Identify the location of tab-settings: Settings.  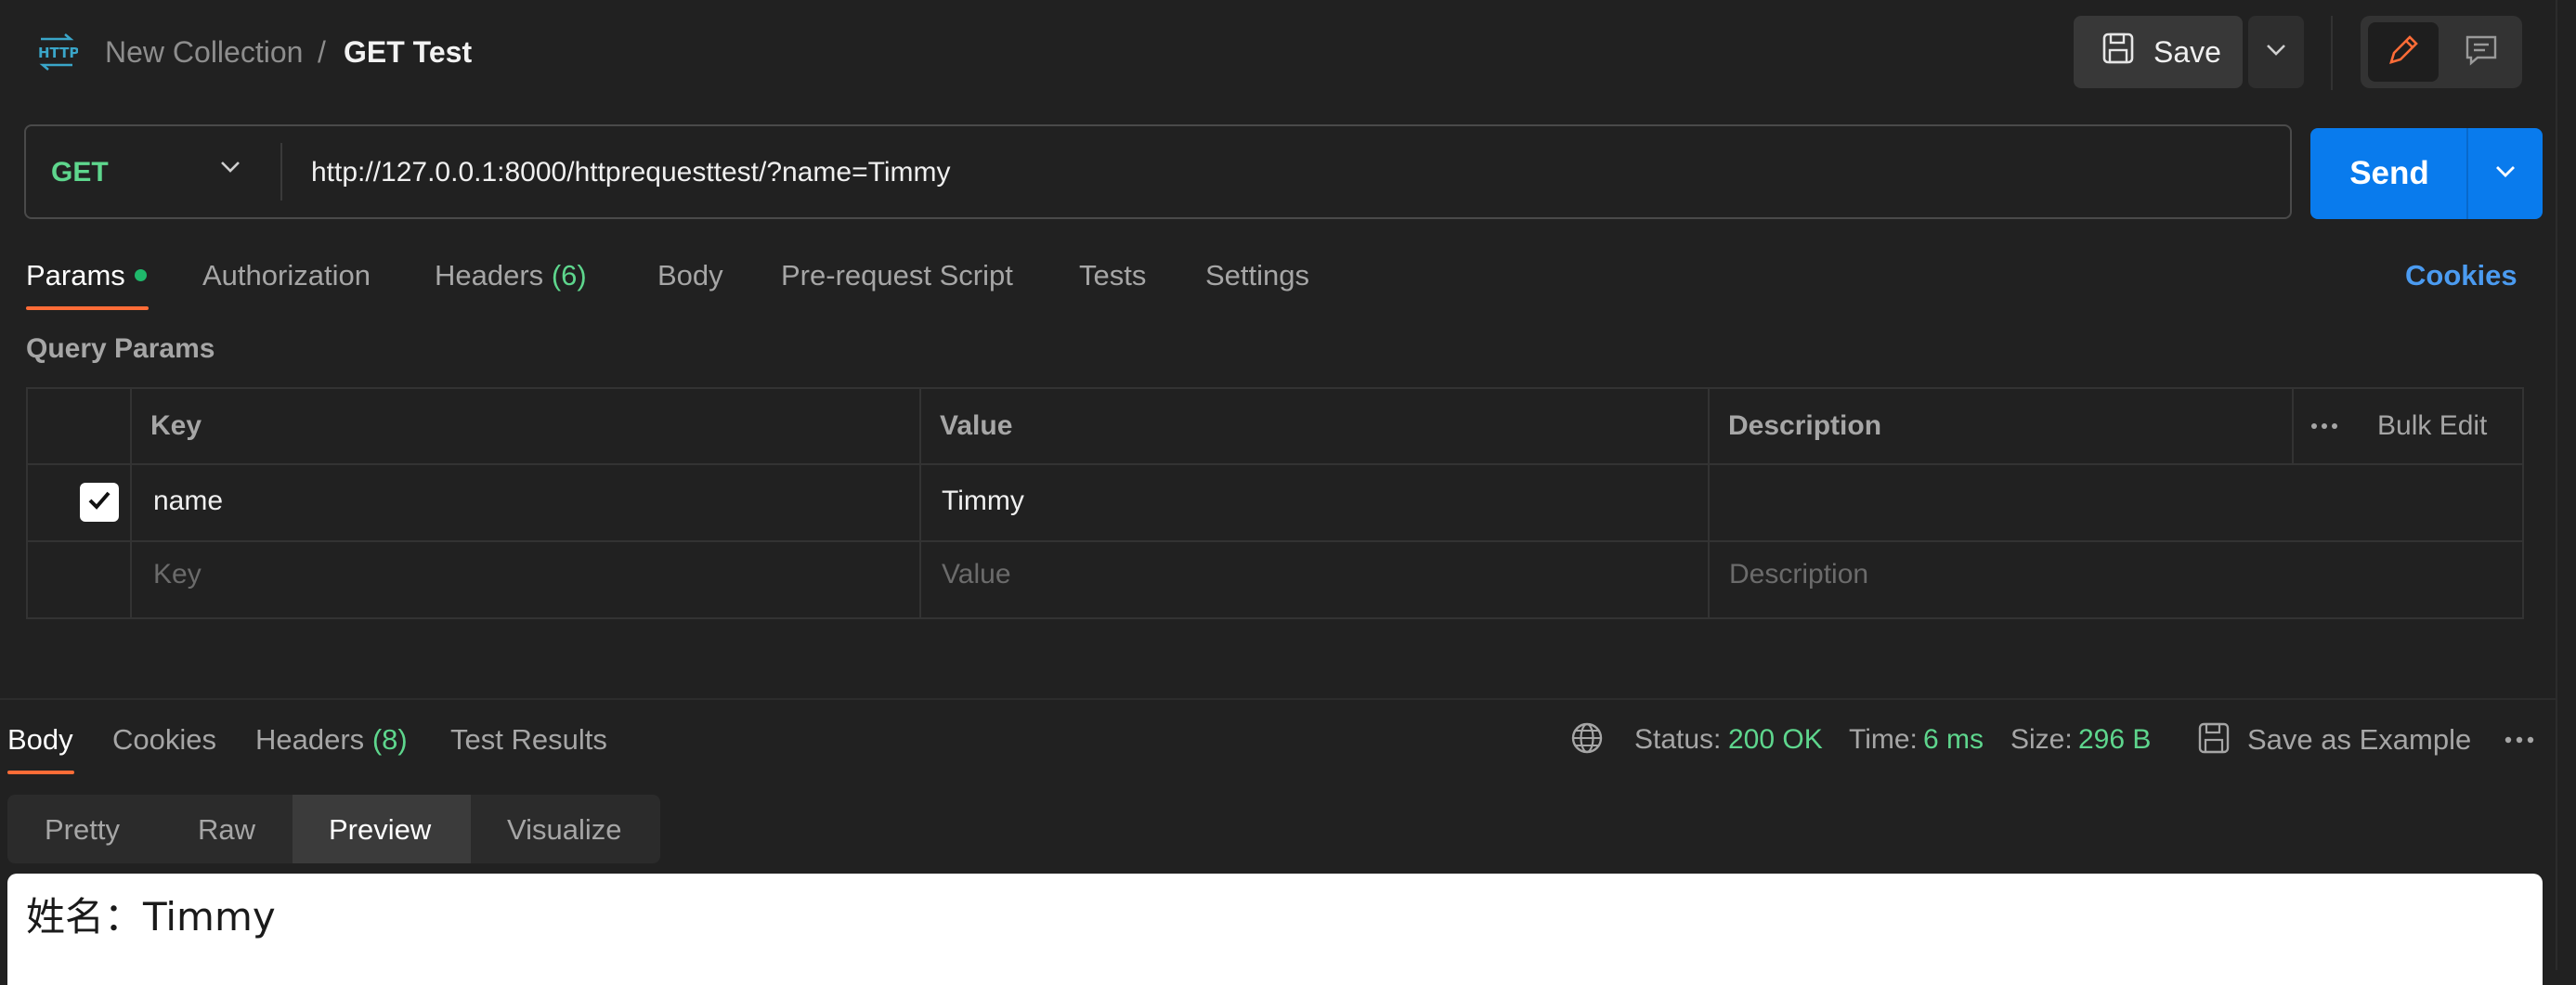
(1257, 275).